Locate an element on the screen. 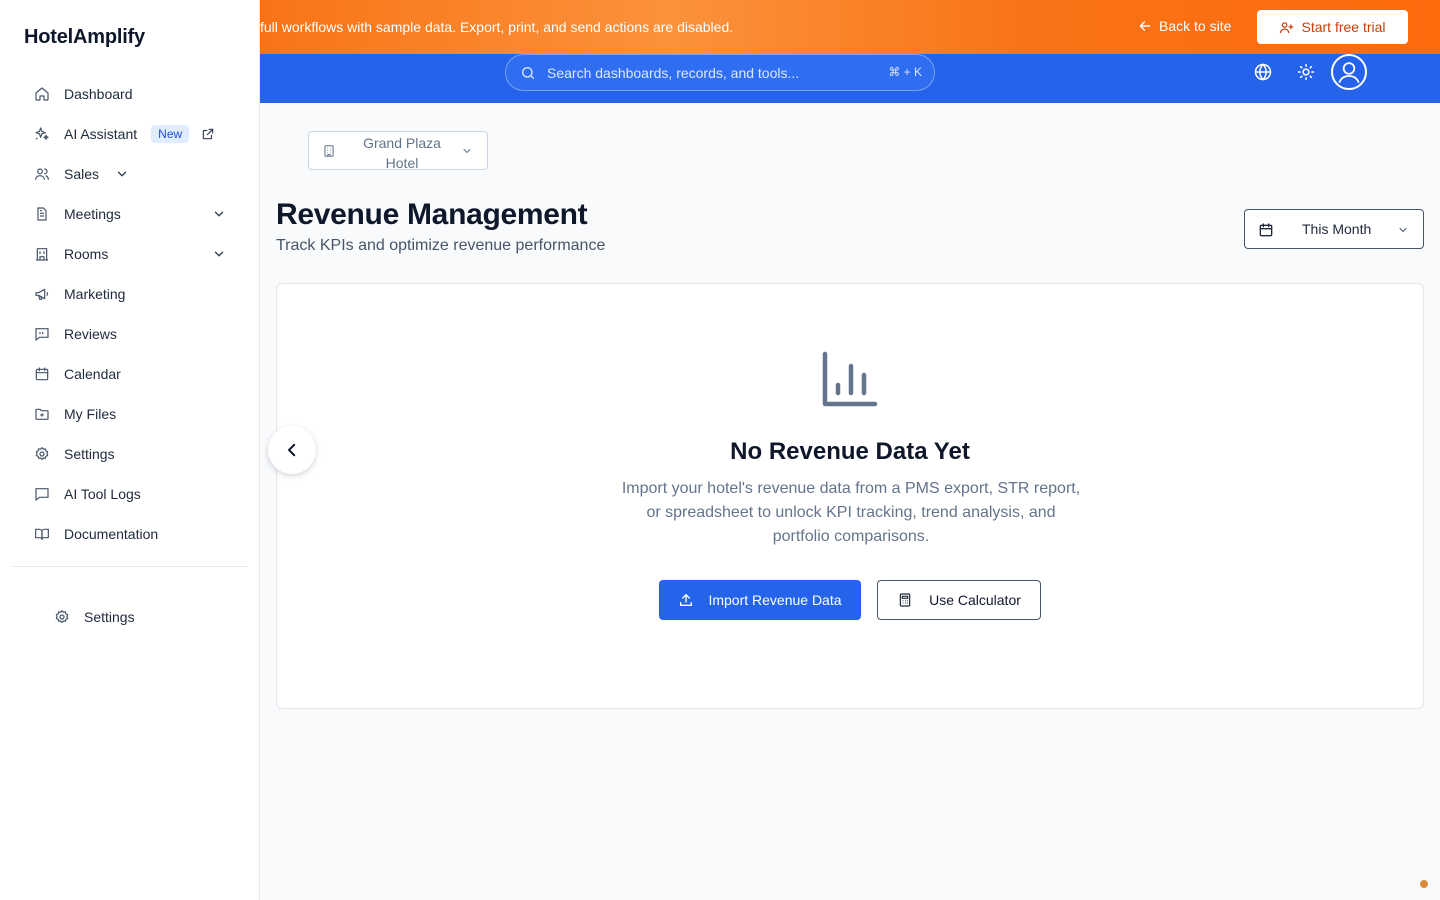 This screenshot has width=1440, height=900. date-range-value: This Month is located at coordinates (1337, 229).